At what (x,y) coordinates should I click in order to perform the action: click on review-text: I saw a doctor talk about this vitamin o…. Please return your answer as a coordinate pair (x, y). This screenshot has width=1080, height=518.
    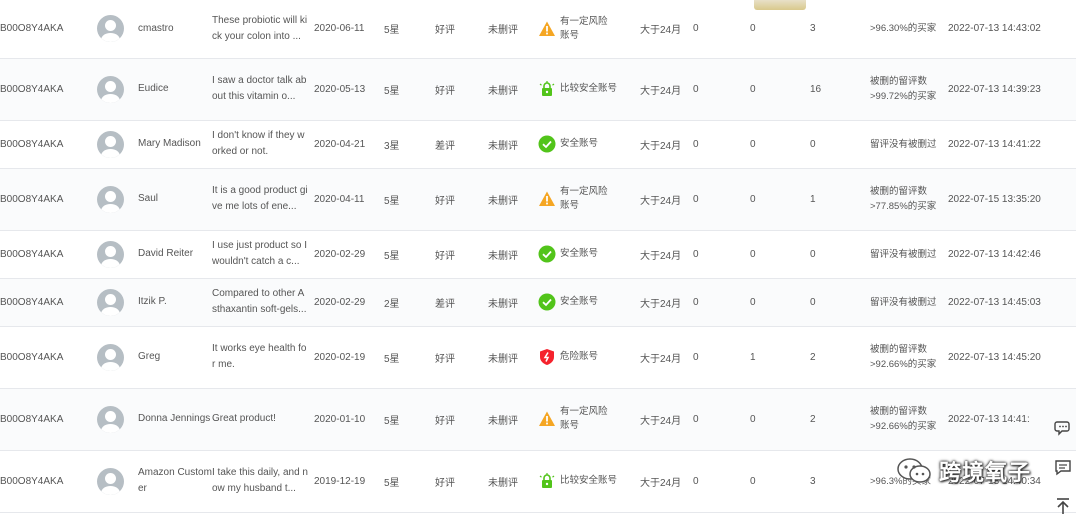
    Looking at the image, I should click on (263, 89).